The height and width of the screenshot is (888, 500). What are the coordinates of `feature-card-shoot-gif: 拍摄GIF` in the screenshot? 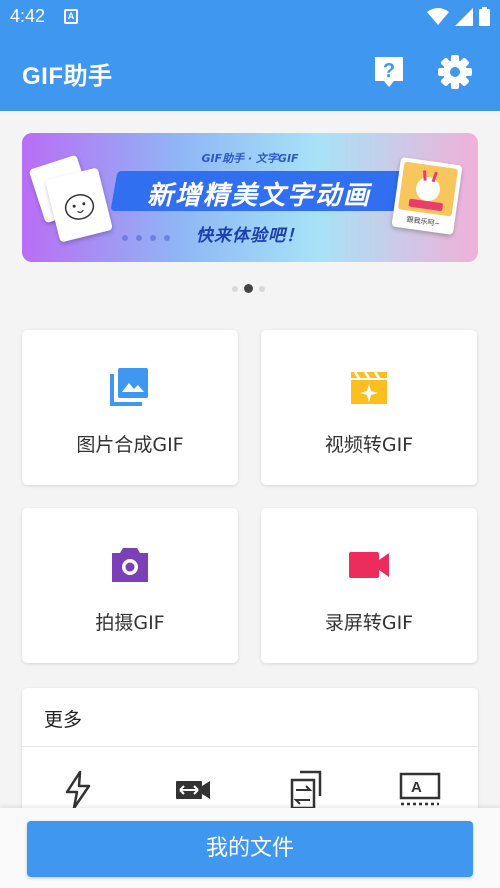 It's located at (130, 585).